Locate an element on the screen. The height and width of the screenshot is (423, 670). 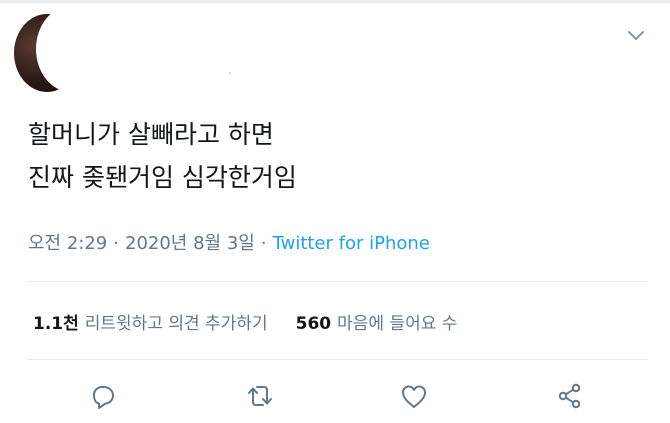
tweet-date: 2020년 8월 3일 is located at coordinates (190, 243).